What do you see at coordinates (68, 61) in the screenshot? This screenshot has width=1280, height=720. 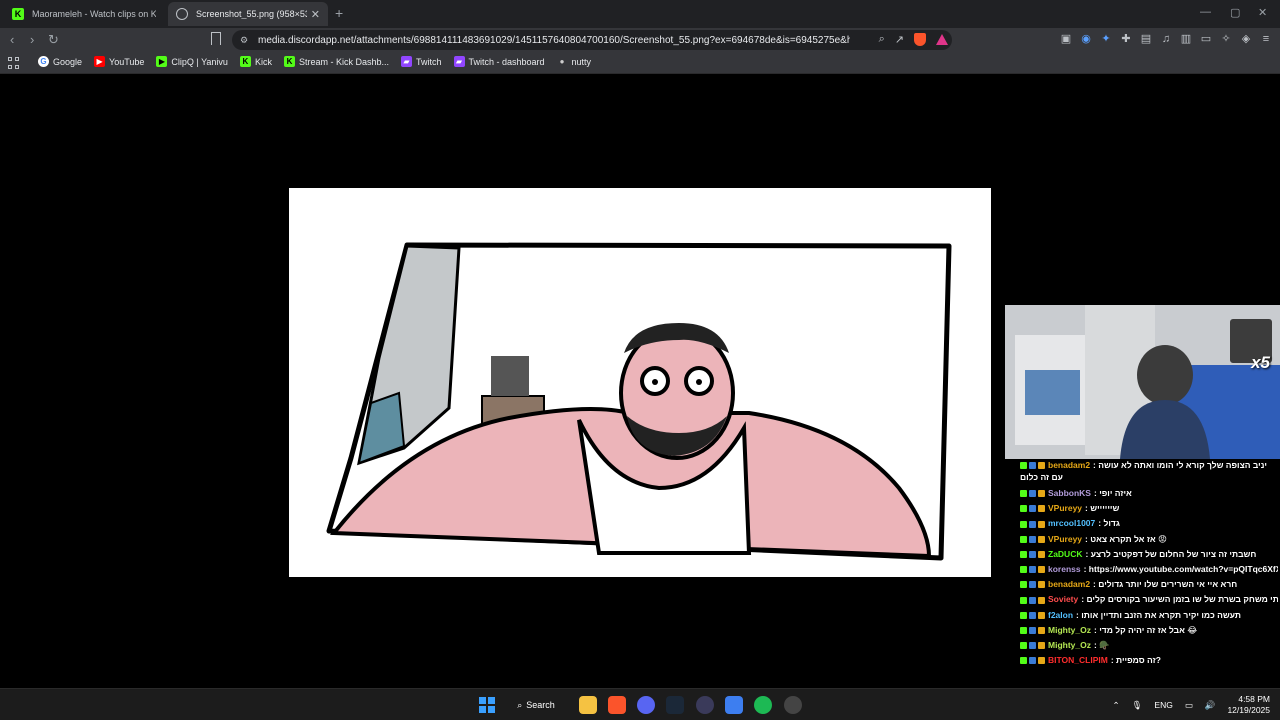 I see `bookmark-label: Google` at bounding box center [68, 61].